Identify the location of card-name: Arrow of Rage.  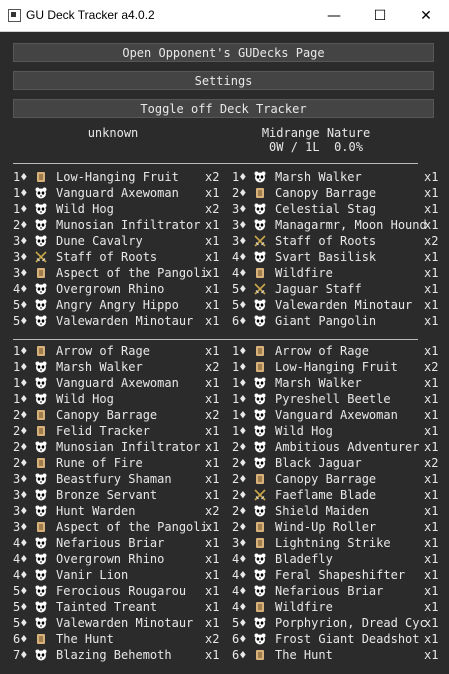
(103, 351).